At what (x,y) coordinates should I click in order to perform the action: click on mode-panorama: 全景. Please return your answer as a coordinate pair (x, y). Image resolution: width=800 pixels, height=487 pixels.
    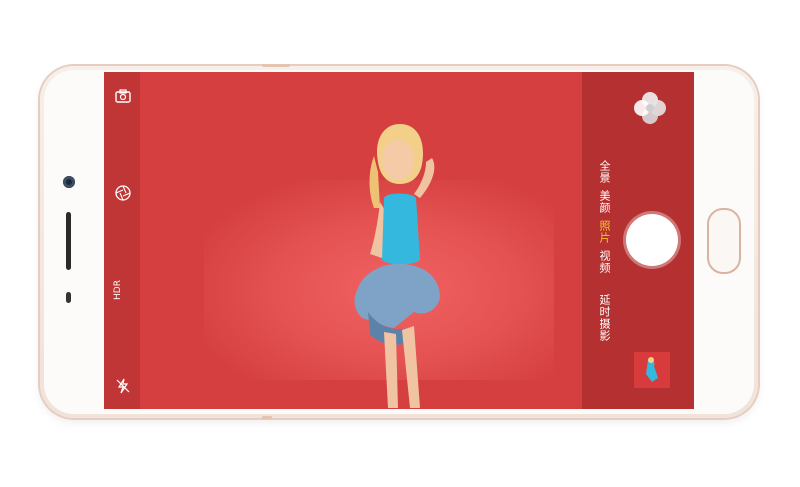
    Looking at the image, I should click on (604, 172).